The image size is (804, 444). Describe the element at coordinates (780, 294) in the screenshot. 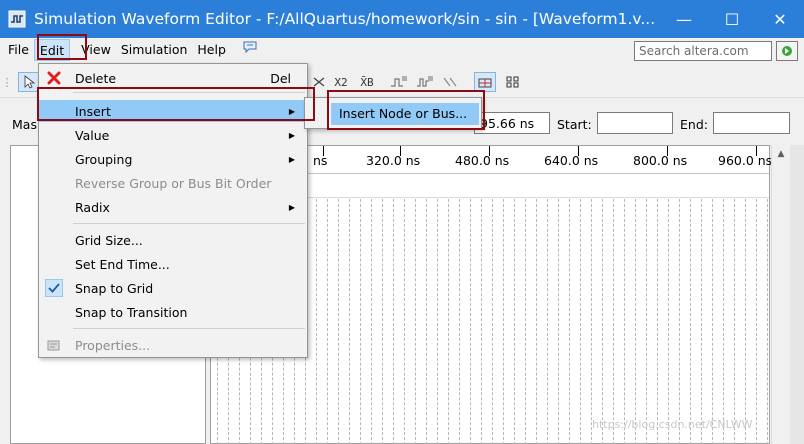

I see `vertical-scrollbar: ▲` at that location.